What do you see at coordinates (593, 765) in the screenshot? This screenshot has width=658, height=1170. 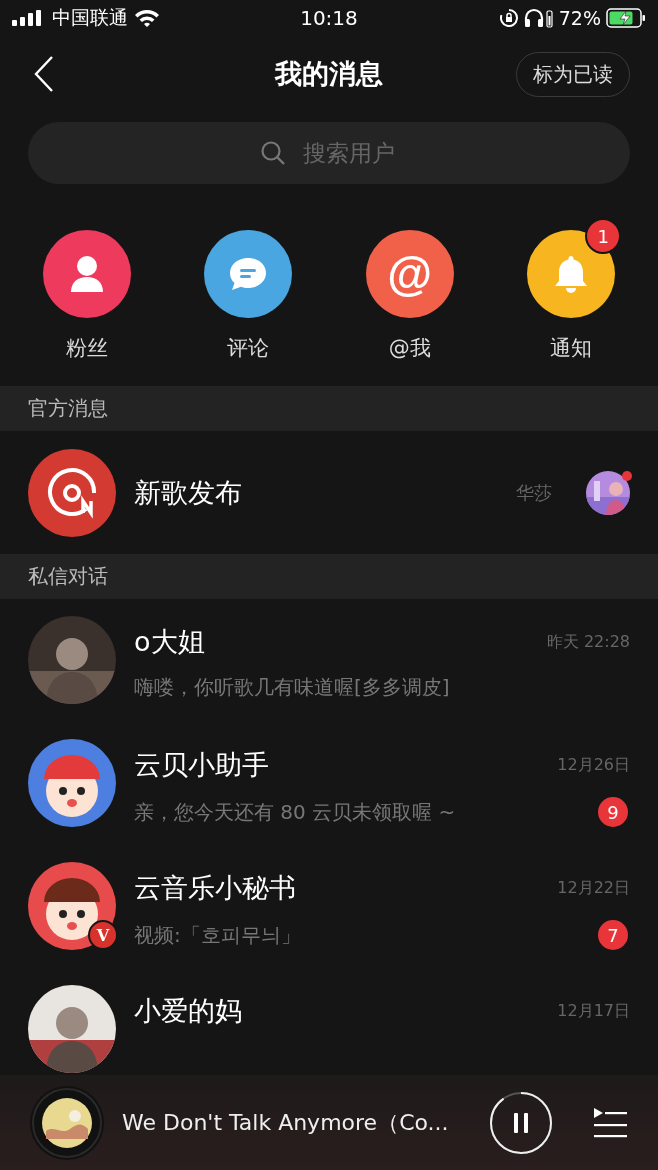 I see `message-time: 12月26日` at bounding box center [593, 765].